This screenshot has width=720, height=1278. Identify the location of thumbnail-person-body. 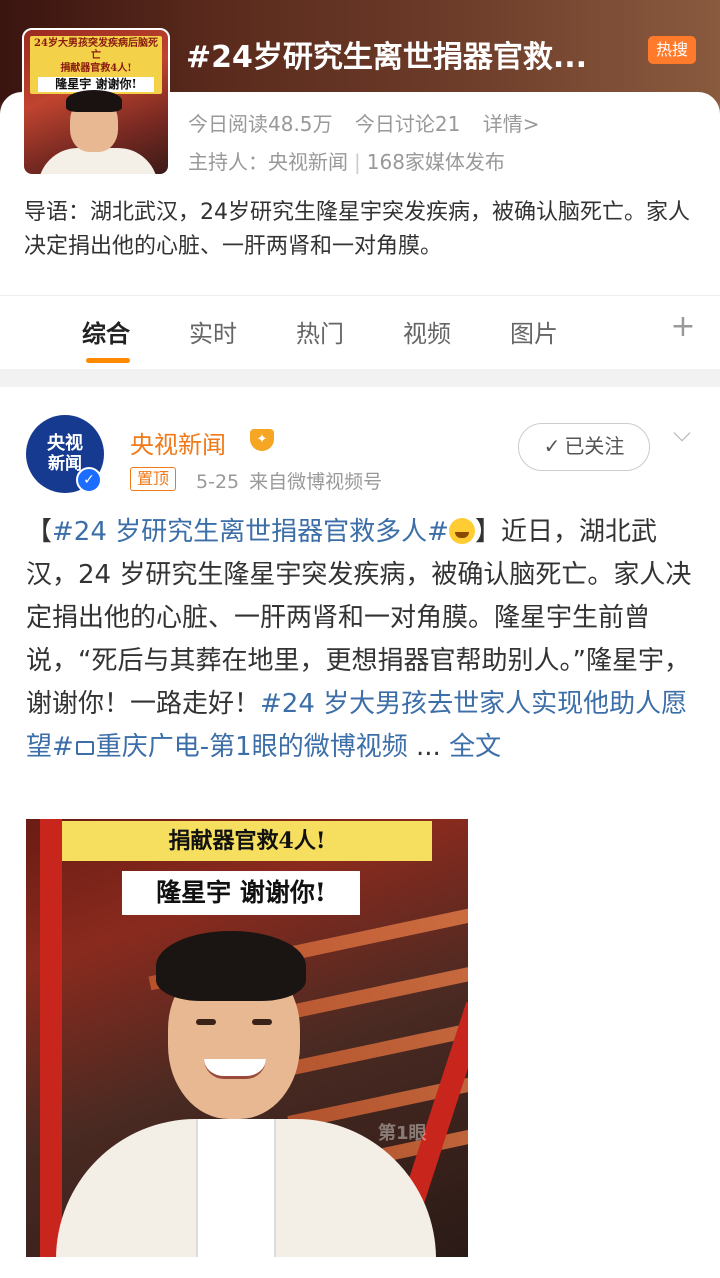
(98, 161).